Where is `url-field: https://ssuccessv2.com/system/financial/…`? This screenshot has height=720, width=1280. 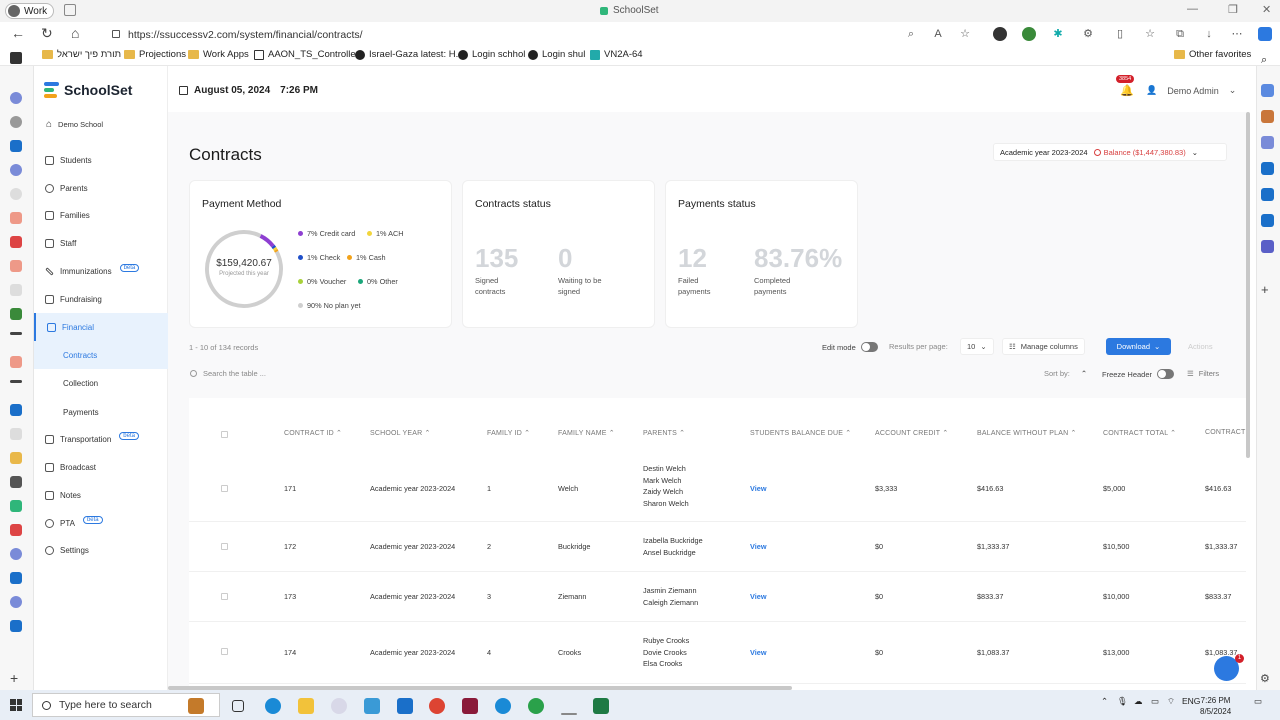
url-field: https://ssuccessv2.com/system/financial/… is located at coordinates (542, 34).